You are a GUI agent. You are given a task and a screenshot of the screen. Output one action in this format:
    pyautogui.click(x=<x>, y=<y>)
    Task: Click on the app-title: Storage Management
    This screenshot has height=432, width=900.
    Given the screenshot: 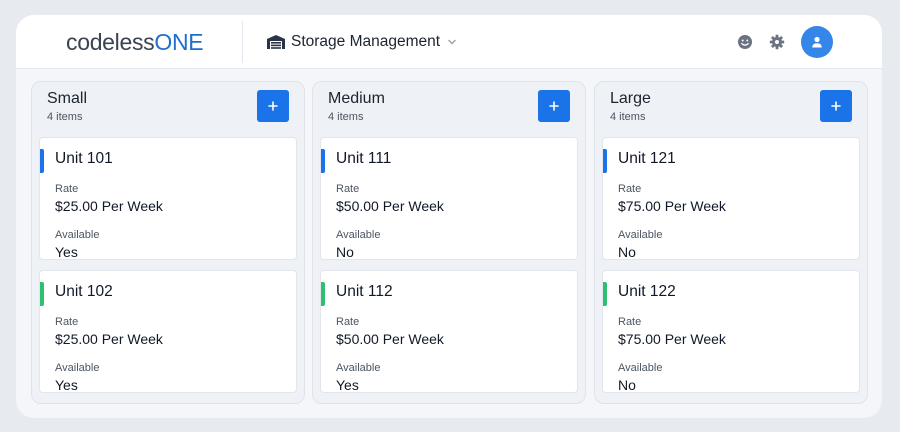 What is the action you would take?
    pyautogui.click(x=366, y=41)
    